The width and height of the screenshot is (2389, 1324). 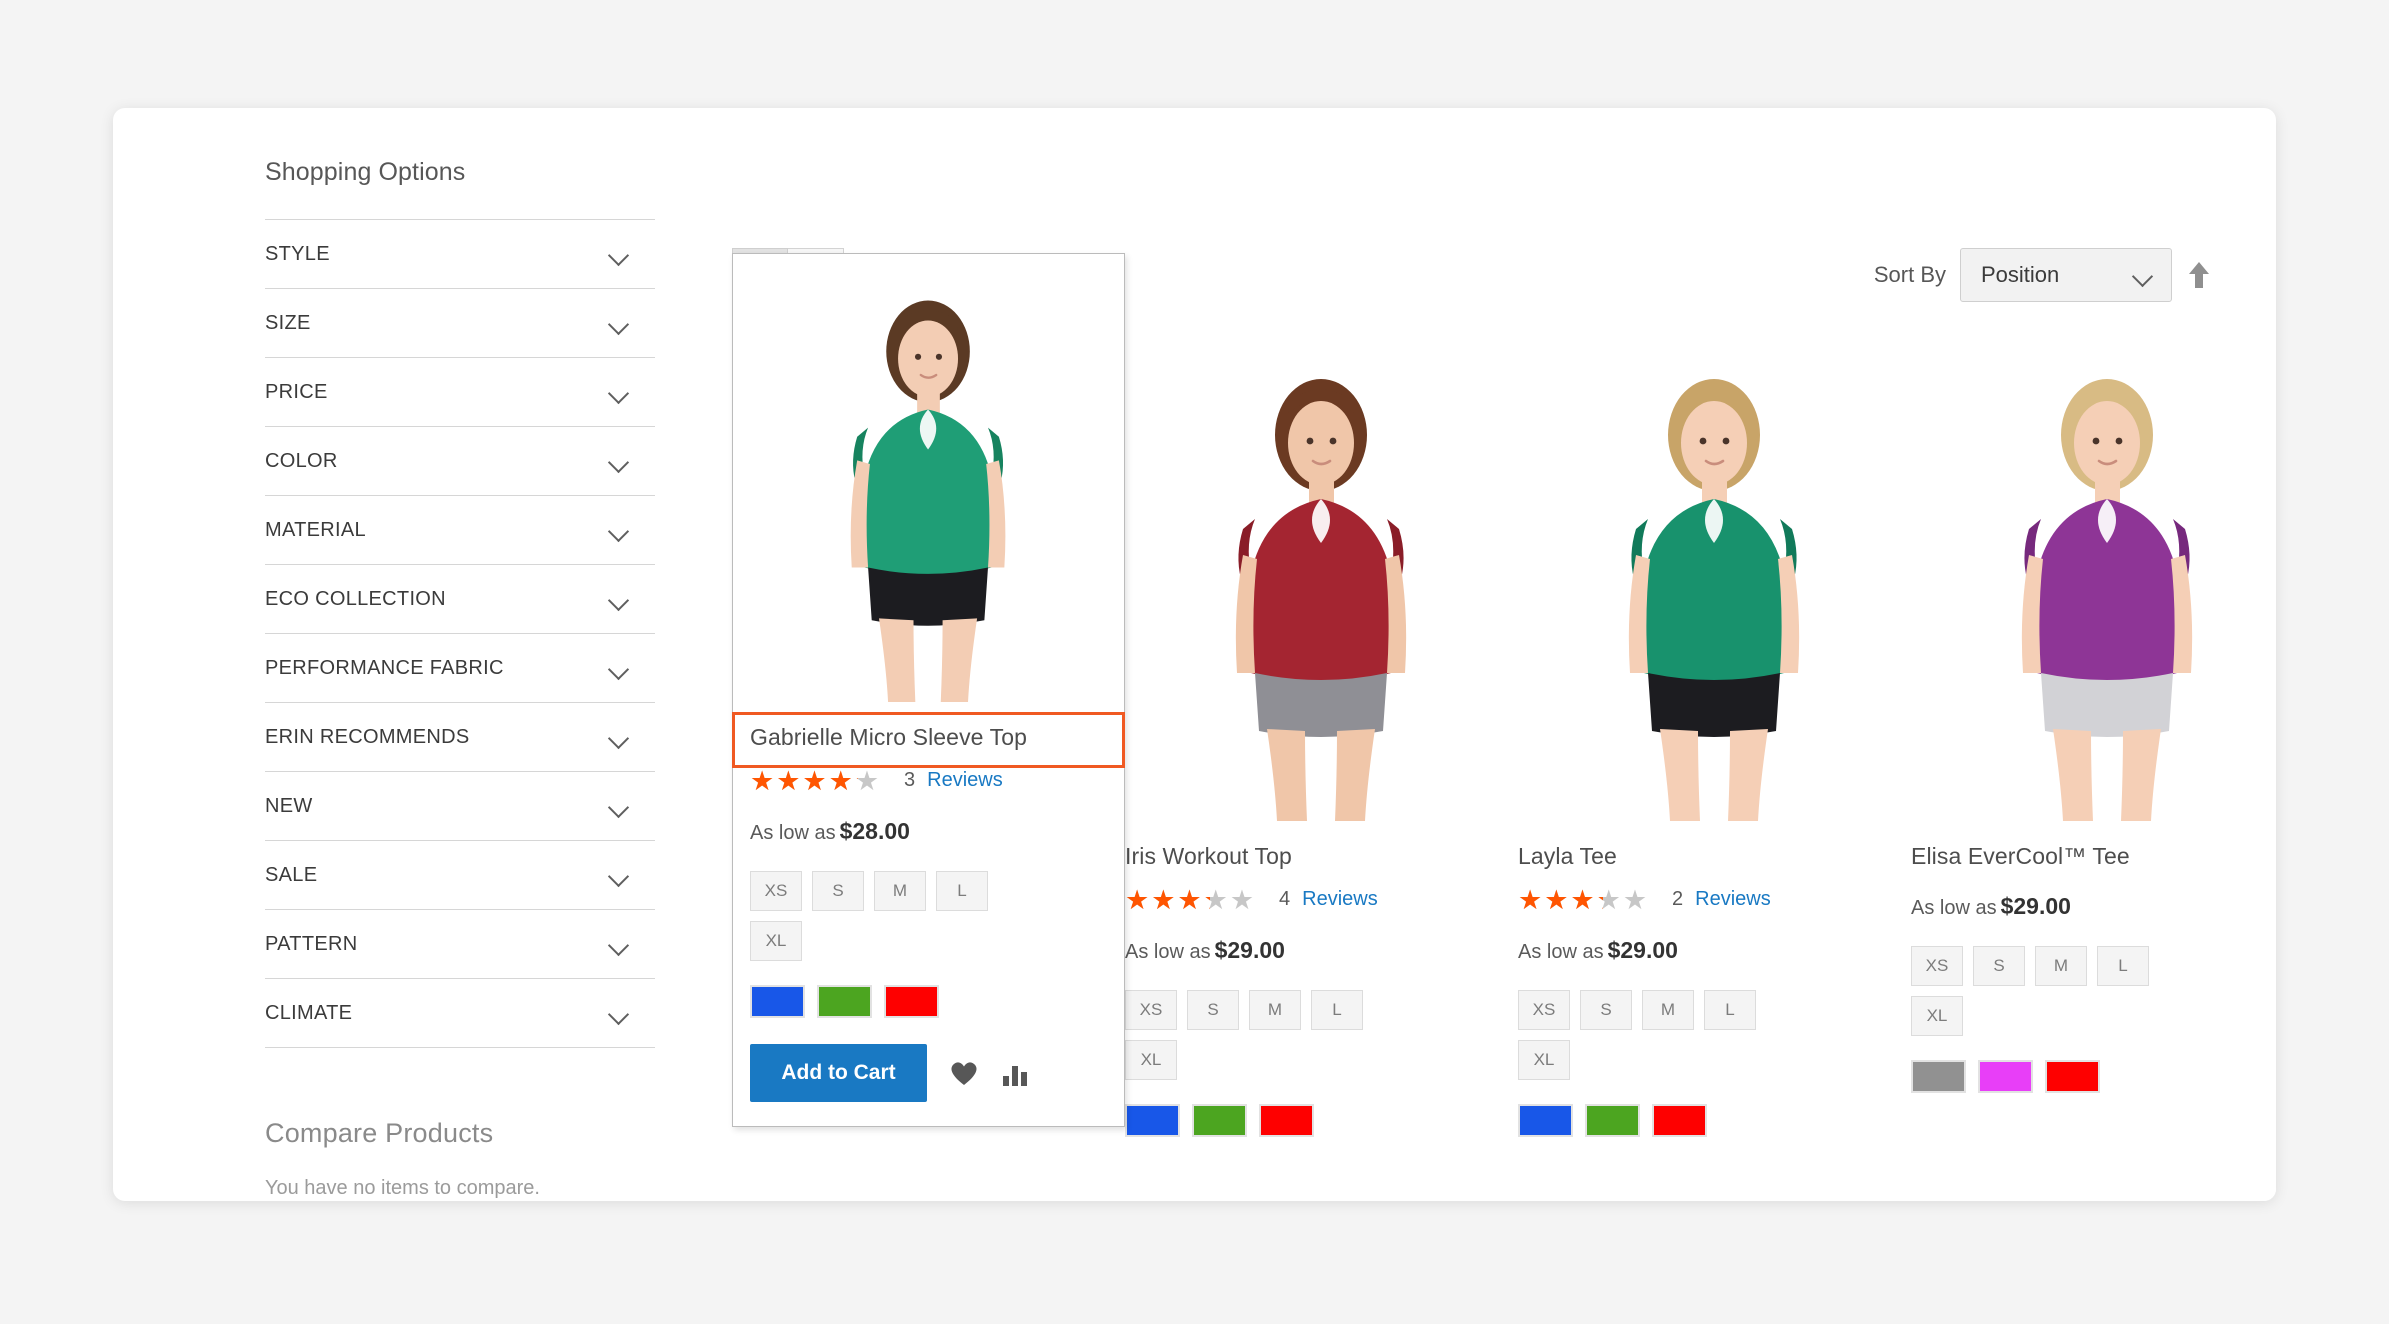 What do you see at coordinates (928, 738) in the screenshot?
I see `product-name: Gabrielle Micro Sleeve Top` at bounding box center [928, 738].